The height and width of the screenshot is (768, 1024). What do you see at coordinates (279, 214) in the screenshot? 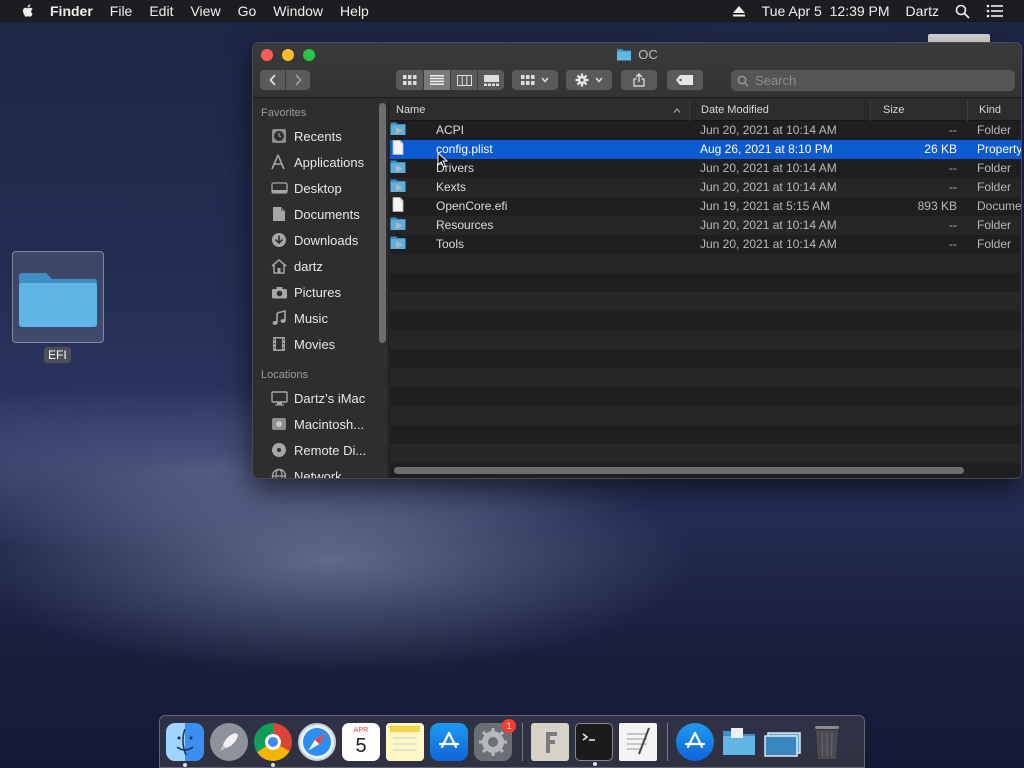
I see `documents-icon` at bounding box center [279, 214].